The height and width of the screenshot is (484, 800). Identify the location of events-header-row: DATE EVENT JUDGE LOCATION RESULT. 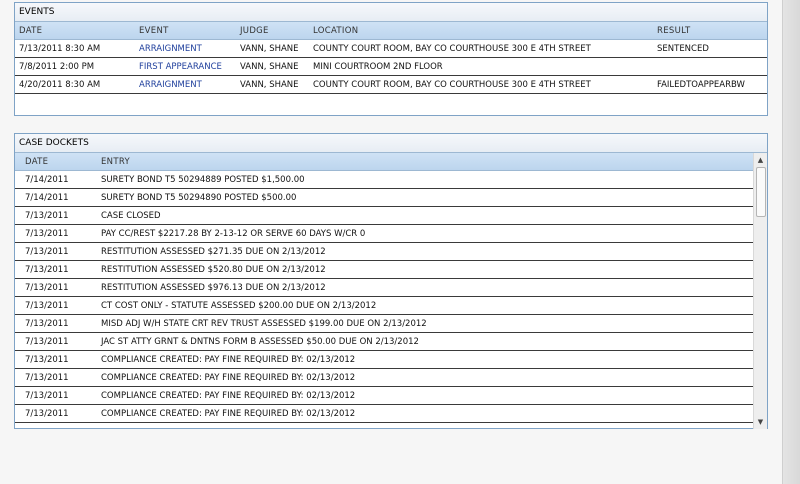
(391, 31).